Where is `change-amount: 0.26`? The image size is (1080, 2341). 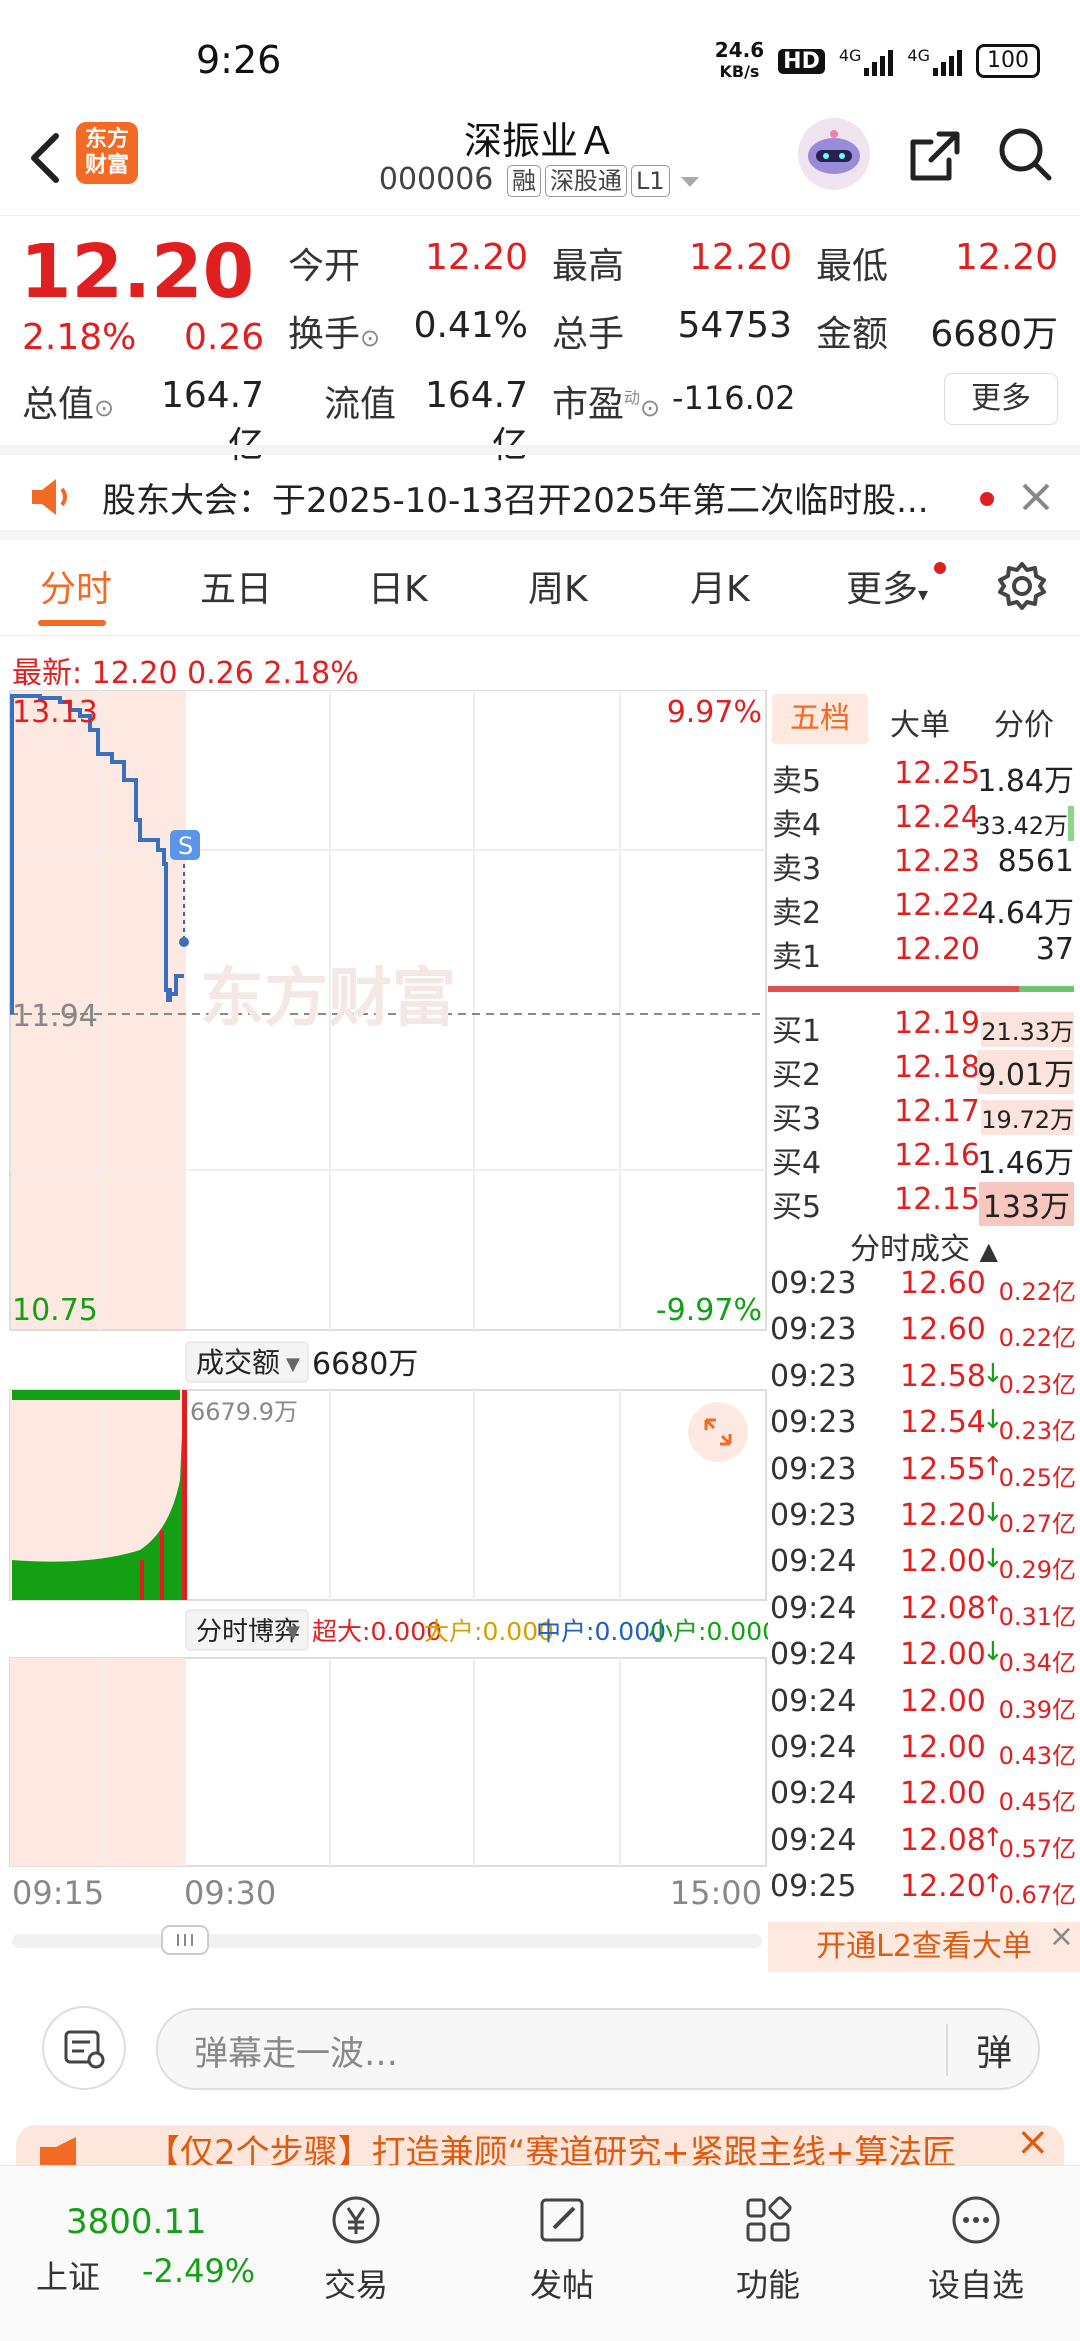
change-amount: 0.26 is located at coordinates (224, 337).